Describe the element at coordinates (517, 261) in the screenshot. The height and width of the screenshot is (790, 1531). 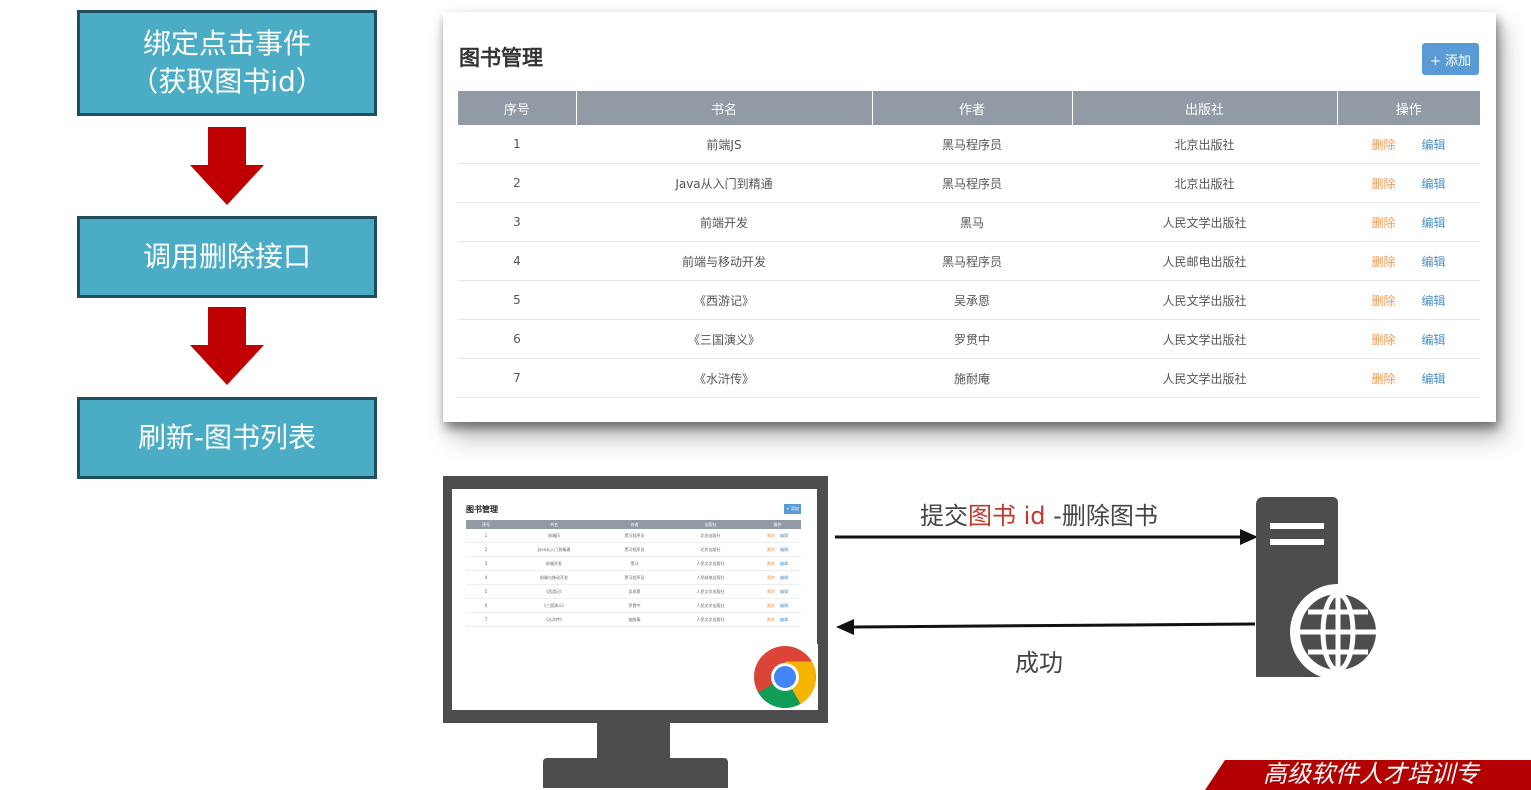
I see `cell-id: 4` at that location.